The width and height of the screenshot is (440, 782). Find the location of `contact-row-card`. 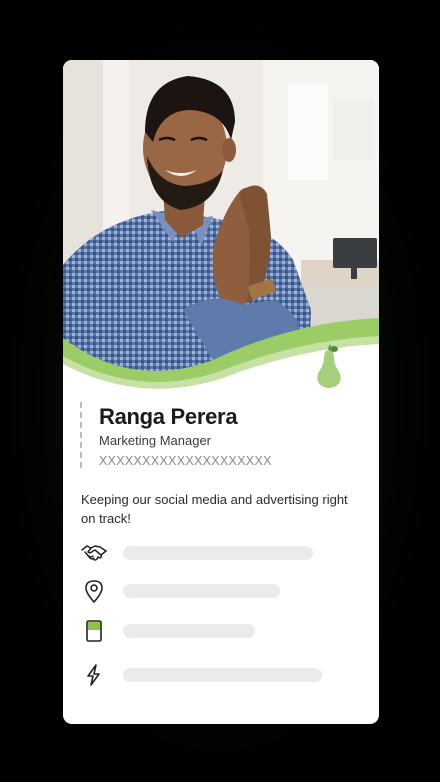

contact-row-card is located at coordinates (221, 631).